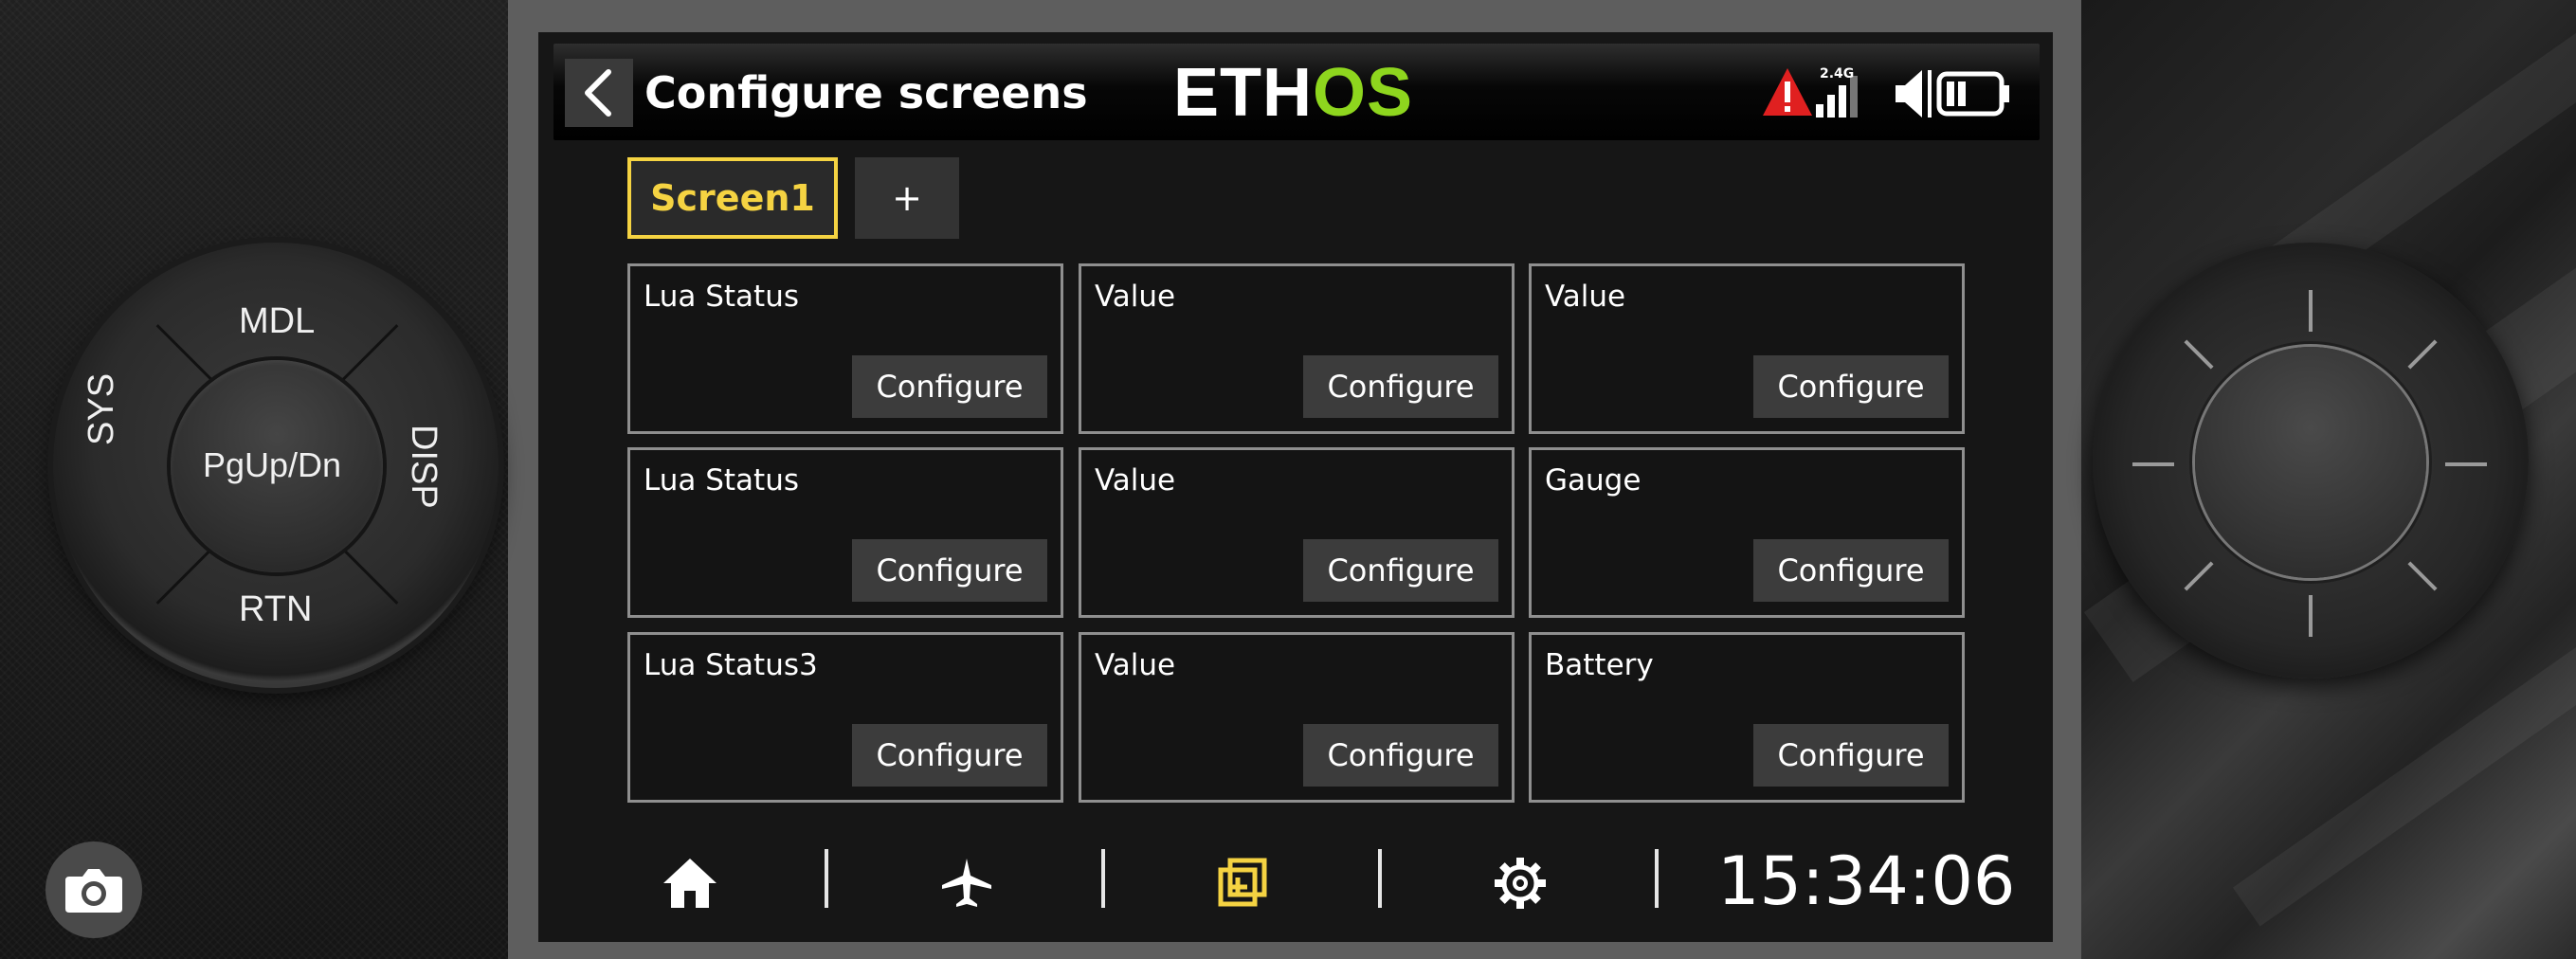 The height and width of the screenshot is (959, 2576). I want to click on nav-home, so click(690, 883).